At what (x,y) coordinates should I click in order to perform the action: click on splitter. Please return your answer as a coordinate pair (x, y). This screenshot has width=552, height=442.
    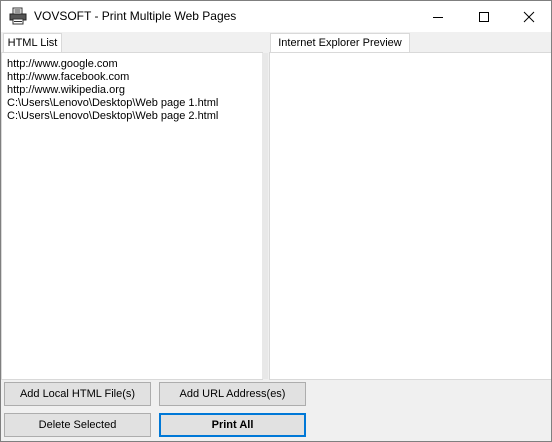
    Looking at the image, I should click on (265, 216).